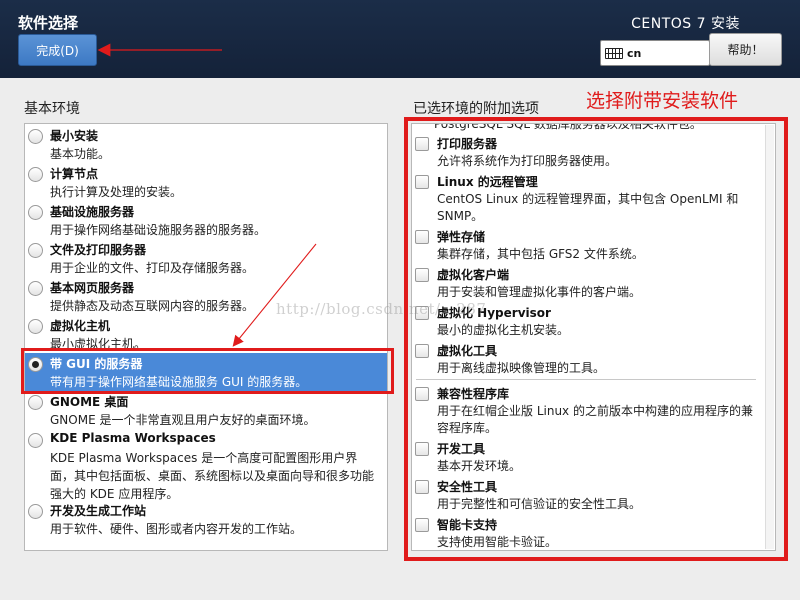 This screenshot has height=600, width=800. Describe the element at coordinates (74, 136) in the screenshot. I see `env-item-name: 最小安装` at that location.